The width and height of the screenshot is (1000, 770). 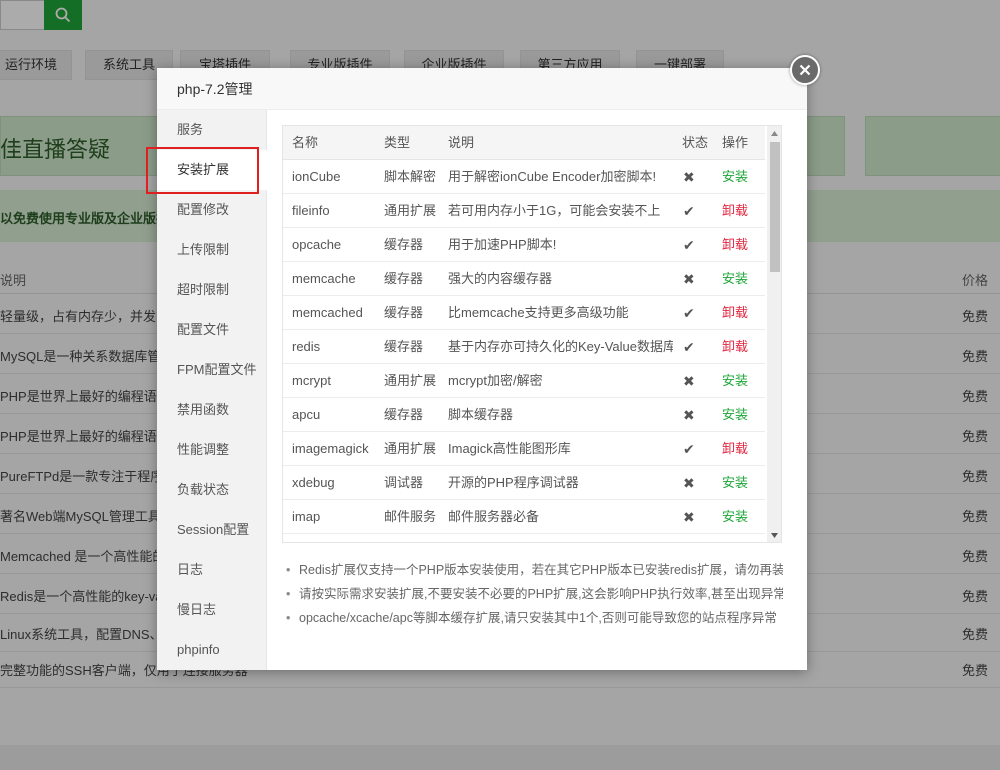 What do you see at coordinates (212, 130) in the screenshot?
I see `nav-item-service: 服务` at bounding box center [212, 130].